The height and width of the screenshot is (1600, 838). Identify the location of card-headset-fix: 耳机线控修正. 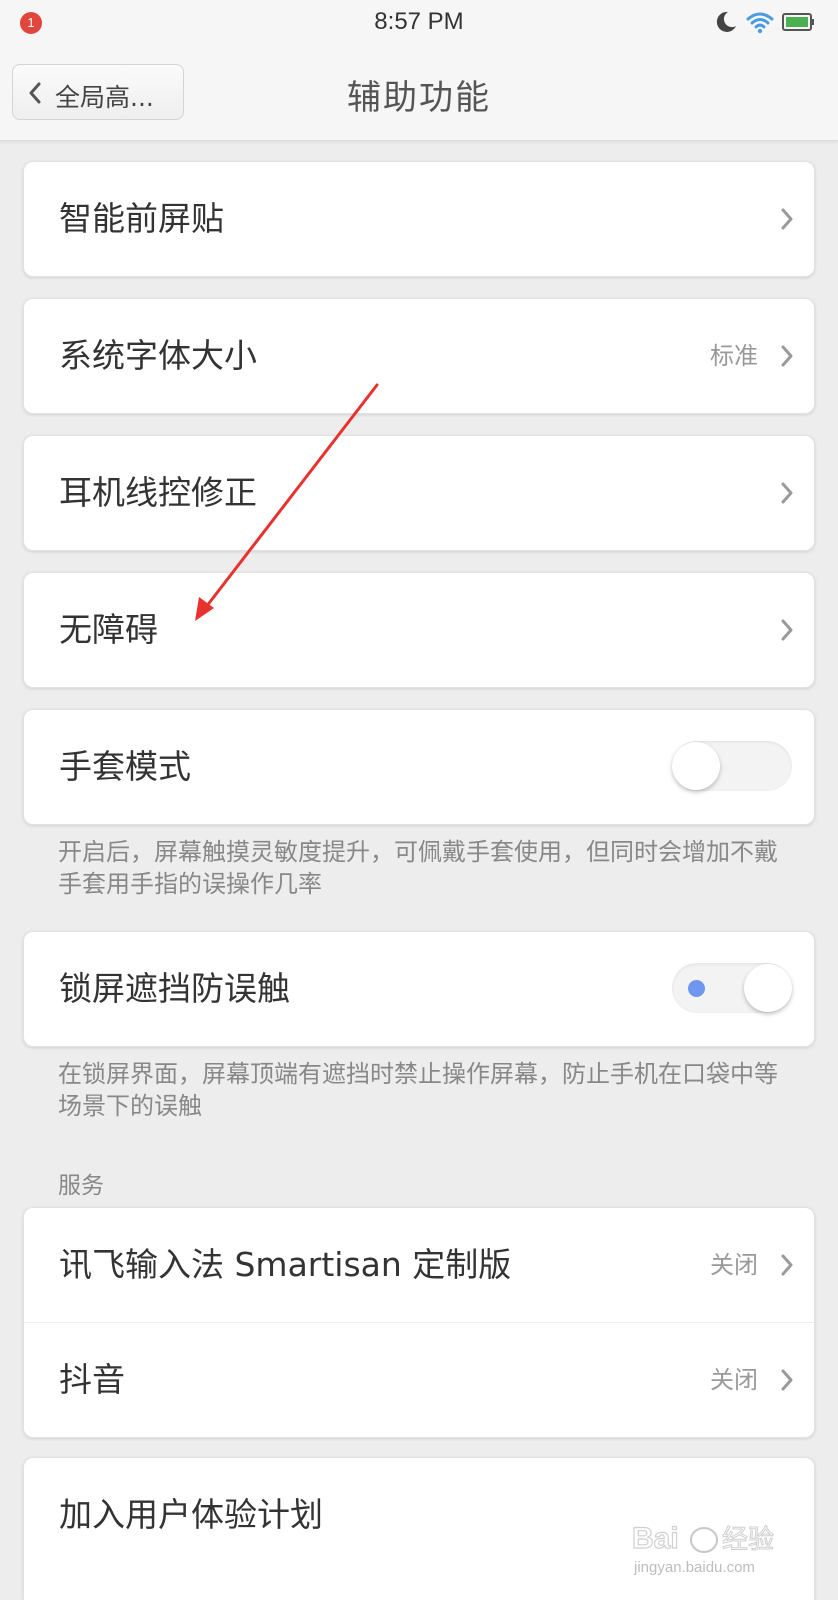
(419, 493).